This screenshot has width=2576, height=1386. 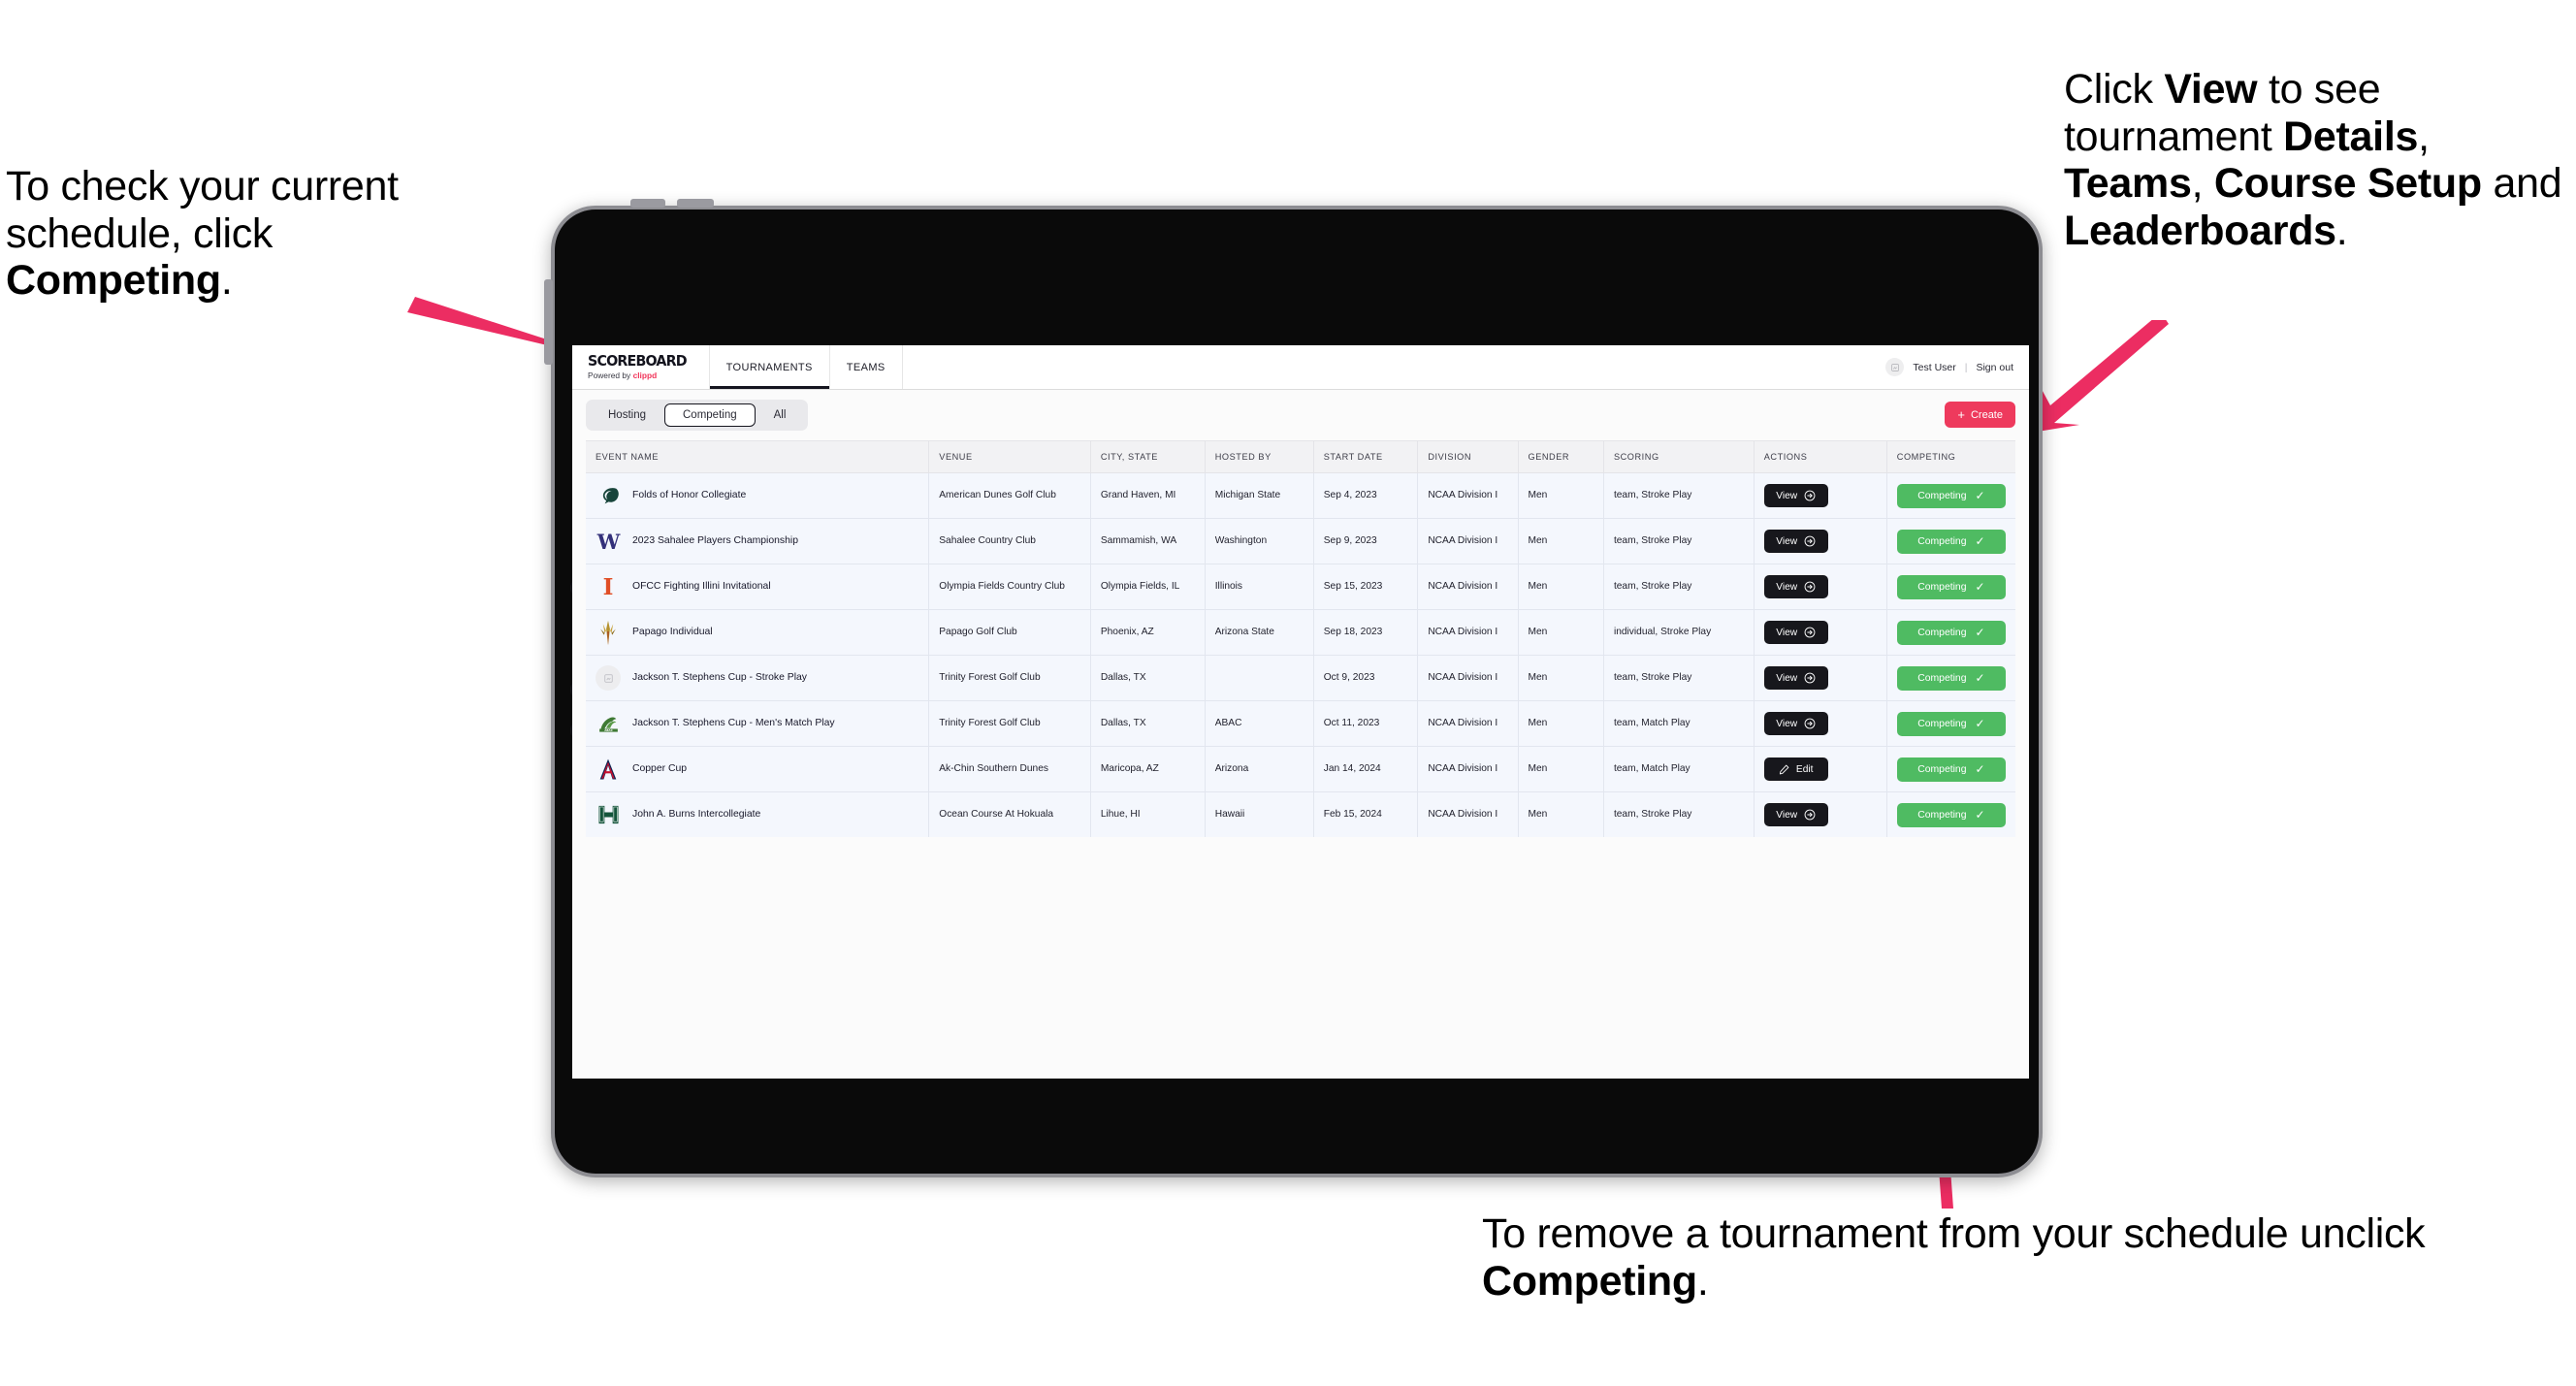 What do you see at coordinates (1009, 769) in the screenshot?
I see `cell-venue: Ak-Chin Southern Dunes` at bounding box center [1009, 769].